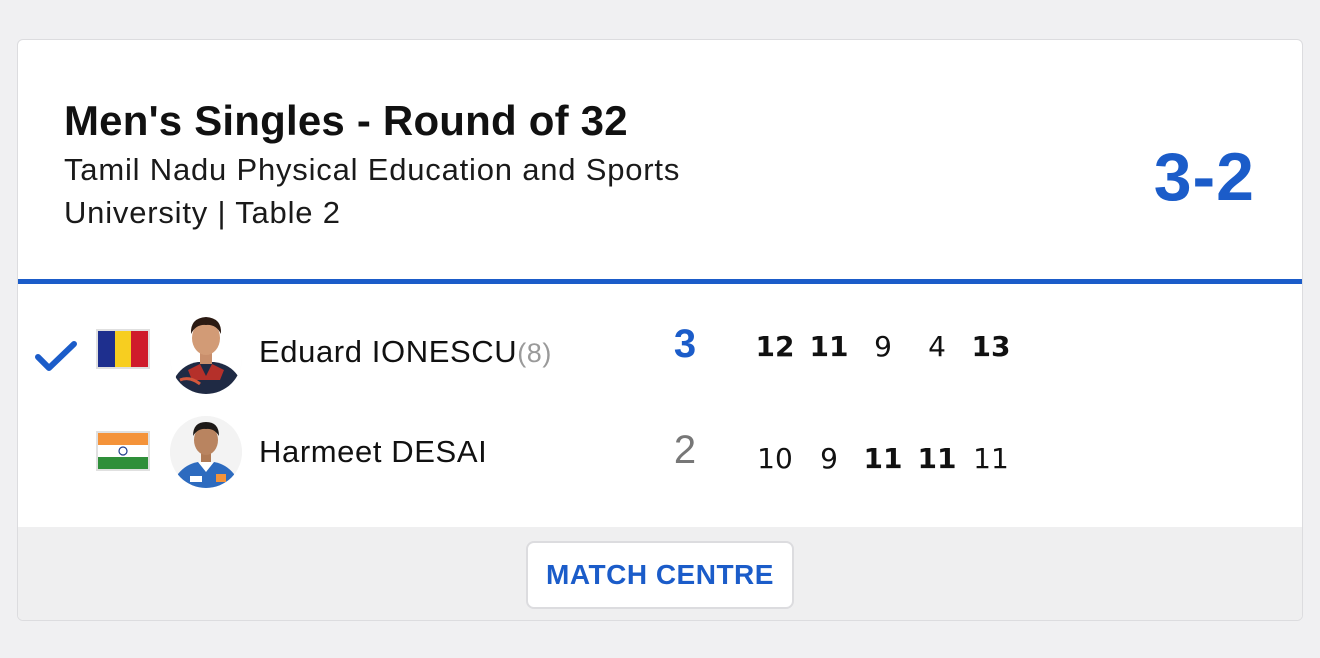  I want to click on india-flag-icon, so click(123, 451).